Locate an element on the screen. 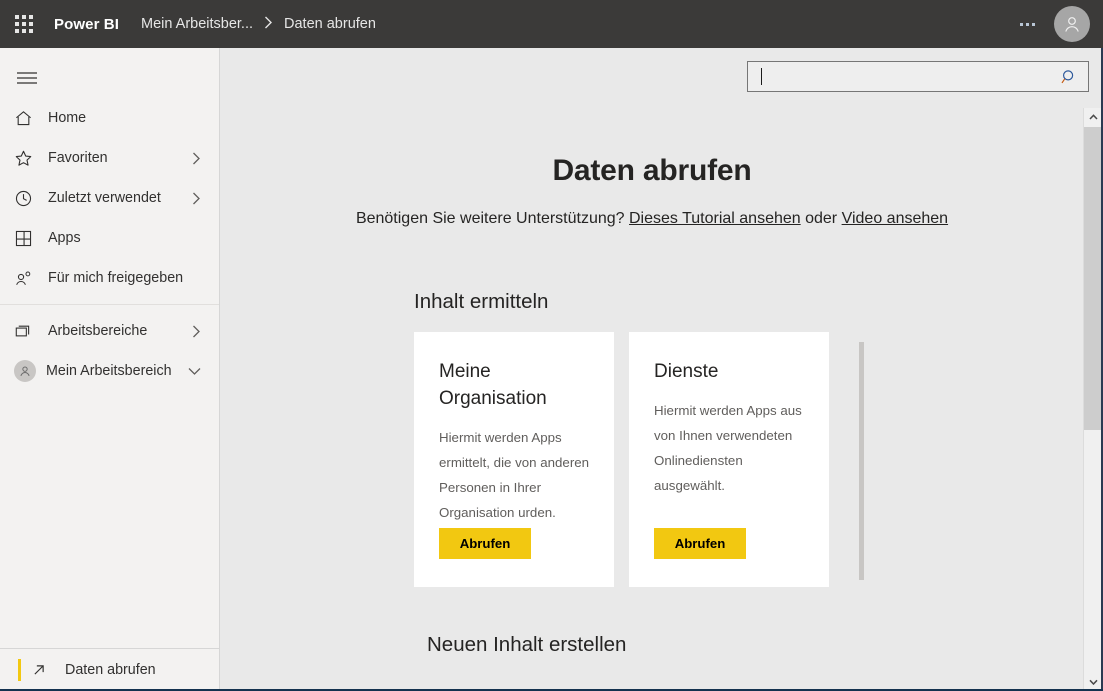 This screenshot has height=691, width=1103. page-title: Daten abrufen is located at coordinates (652, 170).